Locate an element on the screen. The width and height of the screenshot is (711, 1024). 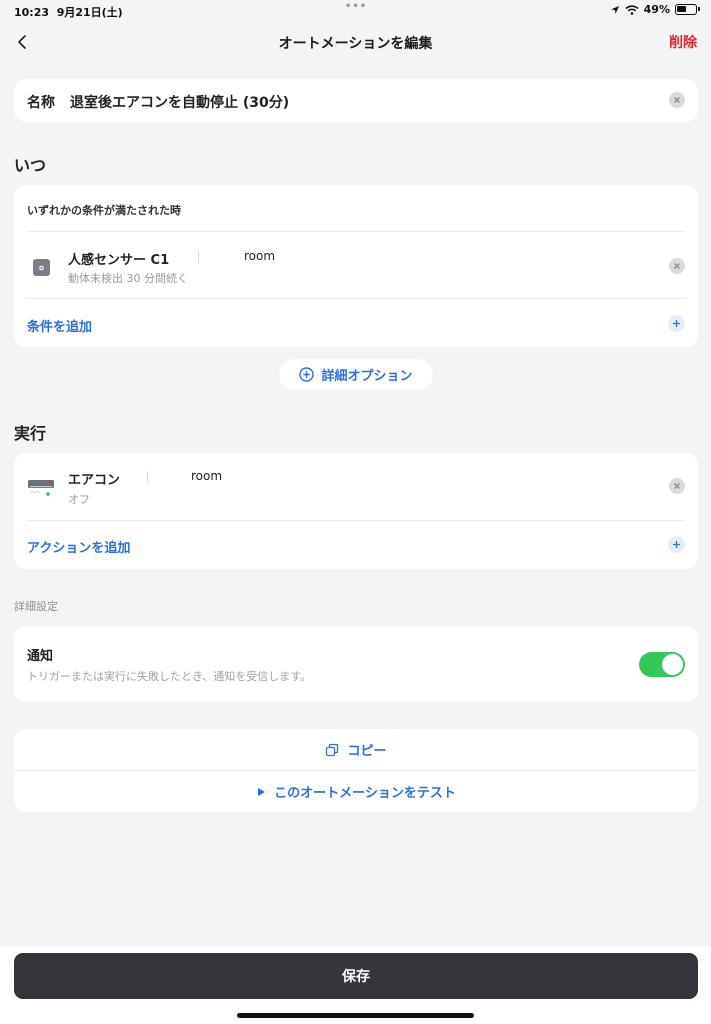
toggle-knob is located at coordinates (672, 664).